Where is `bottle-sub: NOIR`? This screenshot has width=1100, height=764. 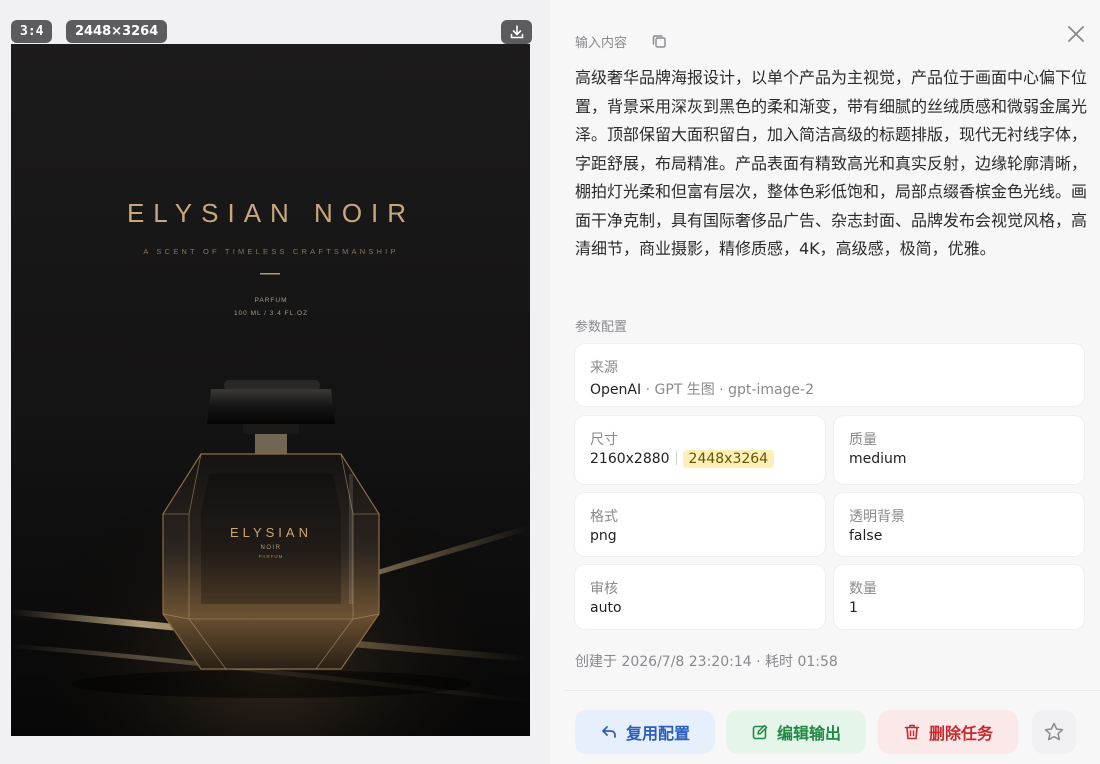 bottle-sub: NOIR is located at coordinates (271, 548).